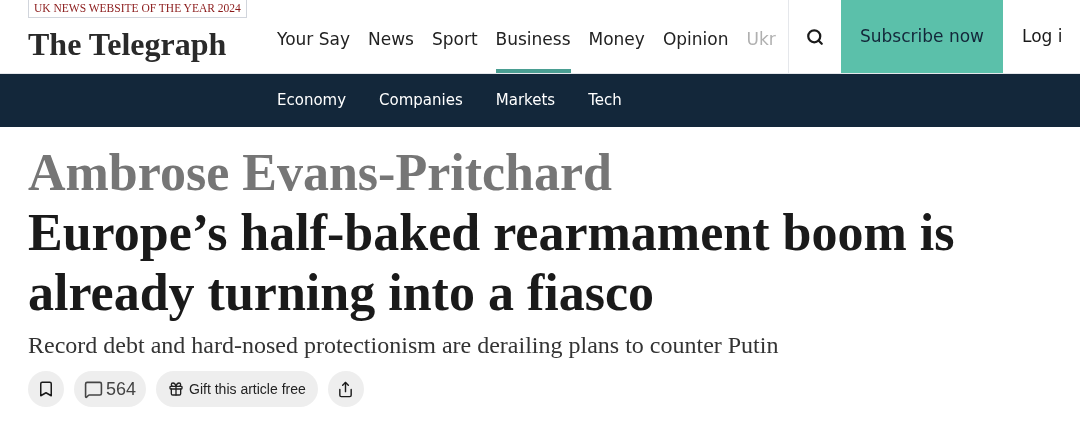 The height and width of the screenshot is (424, 1080). I want to click on share-icon, so click(346, 389).